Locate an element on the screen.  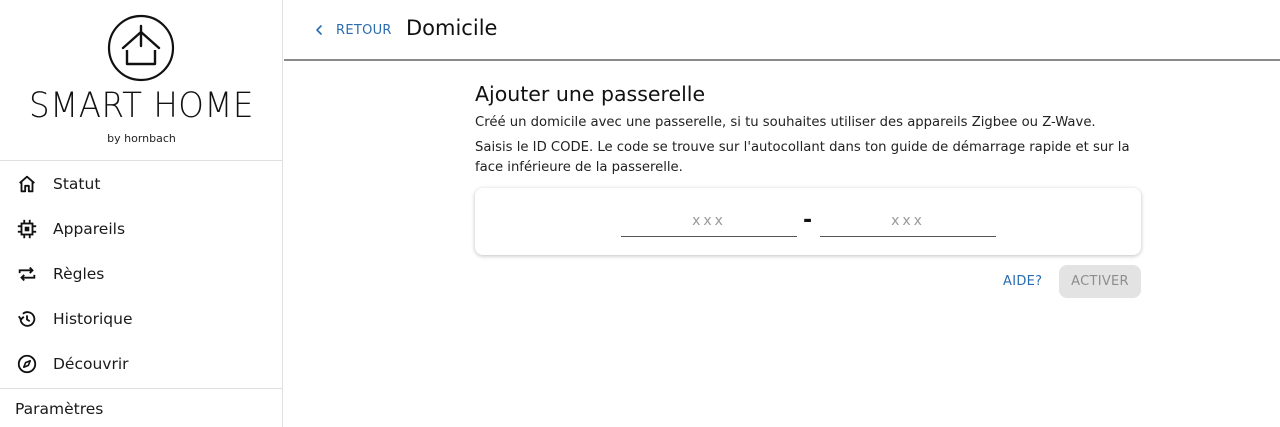
sidebar-item-statut: Statut is located at coordinates (141, 183).